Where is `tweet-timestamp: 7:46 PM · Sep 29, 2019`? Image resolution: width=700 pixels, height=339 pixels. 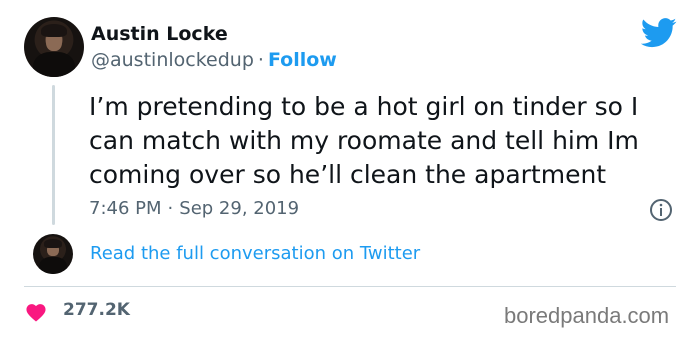 tweet-timestamp: 7:46 PM · Sep 29, 2019 is located at coordinates (194, 208).